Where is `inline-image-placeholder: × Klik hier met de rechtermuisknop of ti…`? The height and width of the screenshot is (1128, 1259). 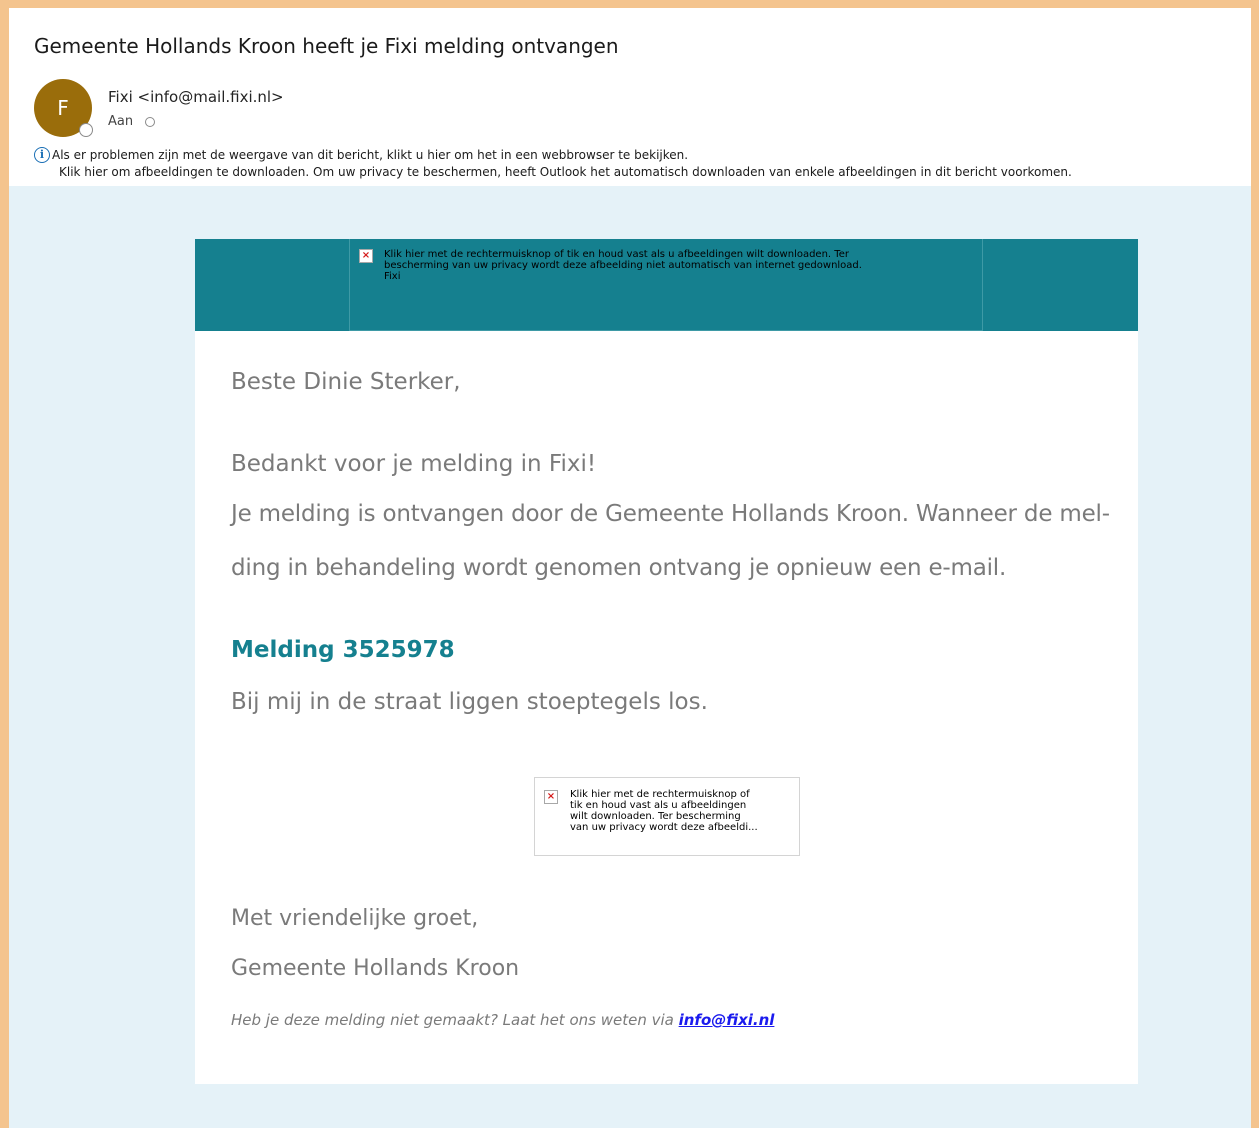 inline-image-placeholder: × Klik hier met de rechtermuisknop of ti… is located at coordinates (667, 816).